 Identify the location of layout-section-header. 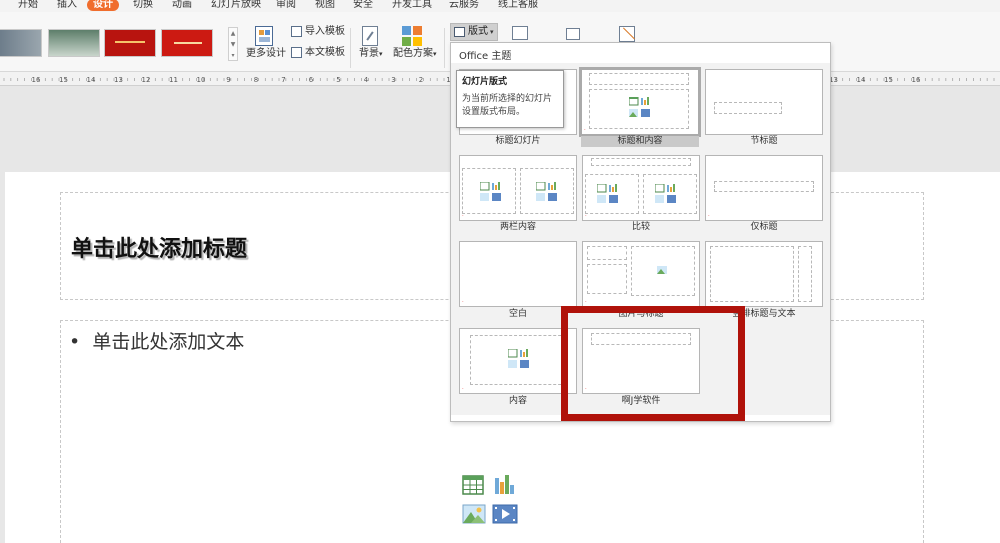
(764, 102).